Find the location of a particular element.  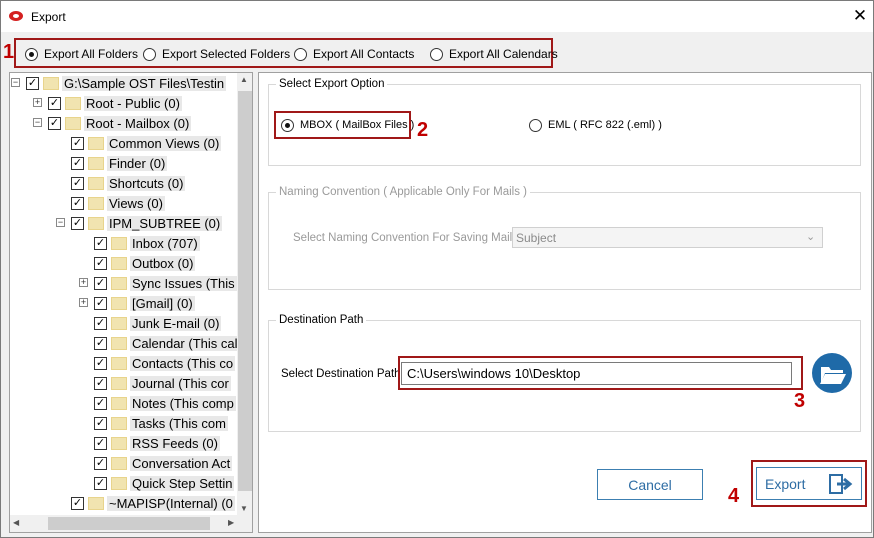

tree-node: ✓ Finder (0) is located at coordinates (119, 163).